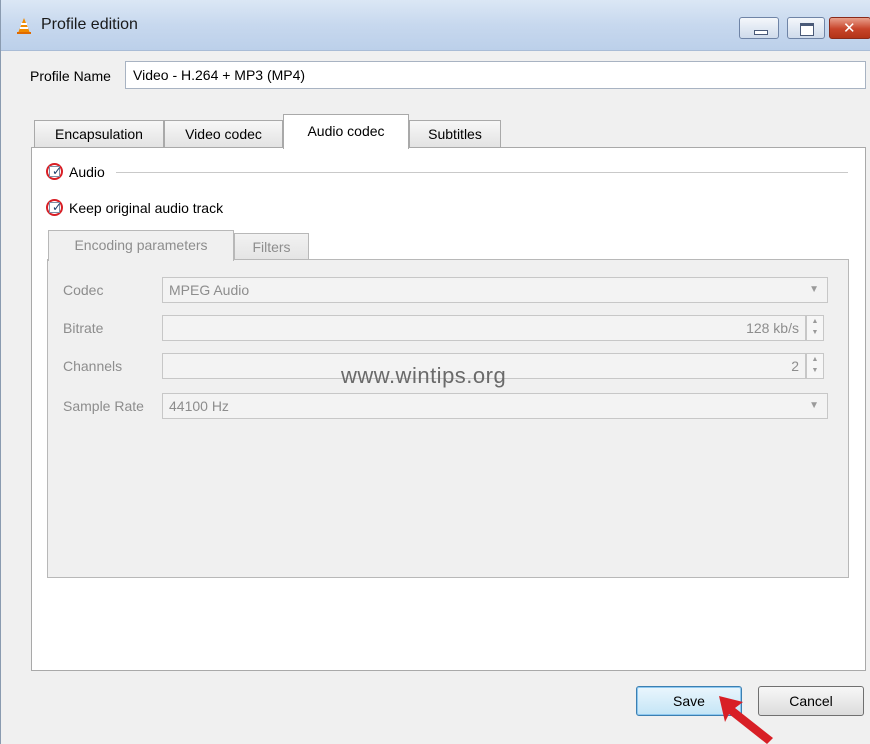  What do you see at coordinates (93, 366) in the screenshot?
I see `channels-label: Channels` at bounding box center [93, 366].